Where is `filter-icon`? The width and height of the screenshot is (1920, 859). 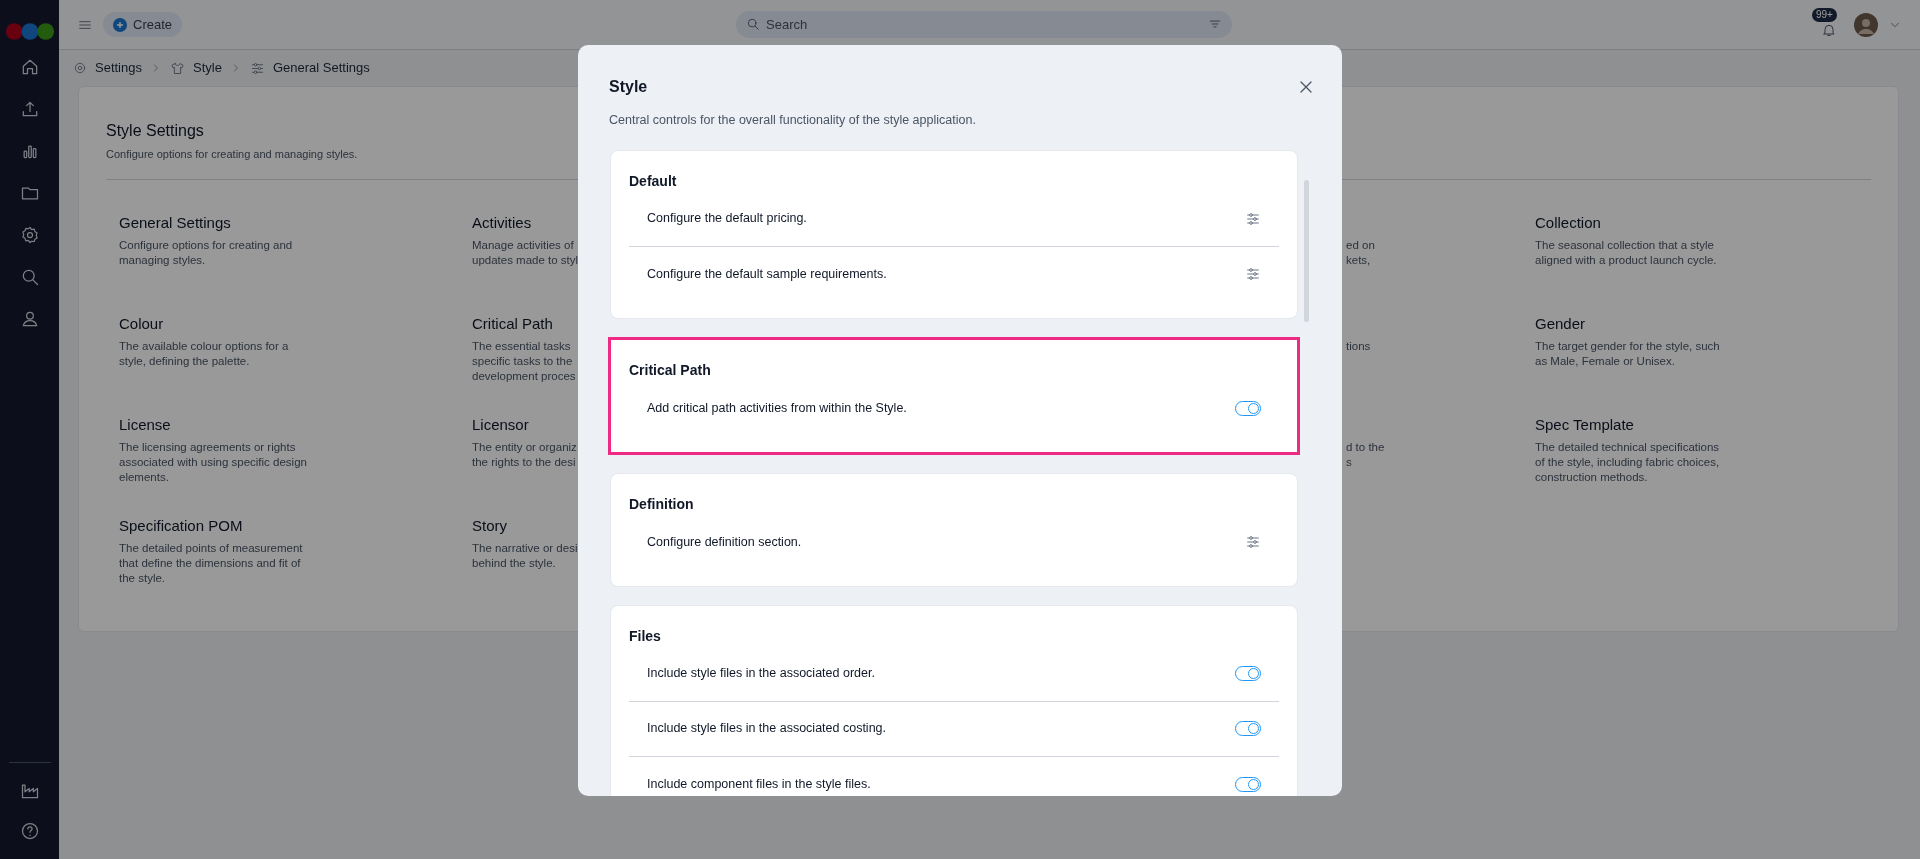 filter-icon is located at coordinates (1215, 24).